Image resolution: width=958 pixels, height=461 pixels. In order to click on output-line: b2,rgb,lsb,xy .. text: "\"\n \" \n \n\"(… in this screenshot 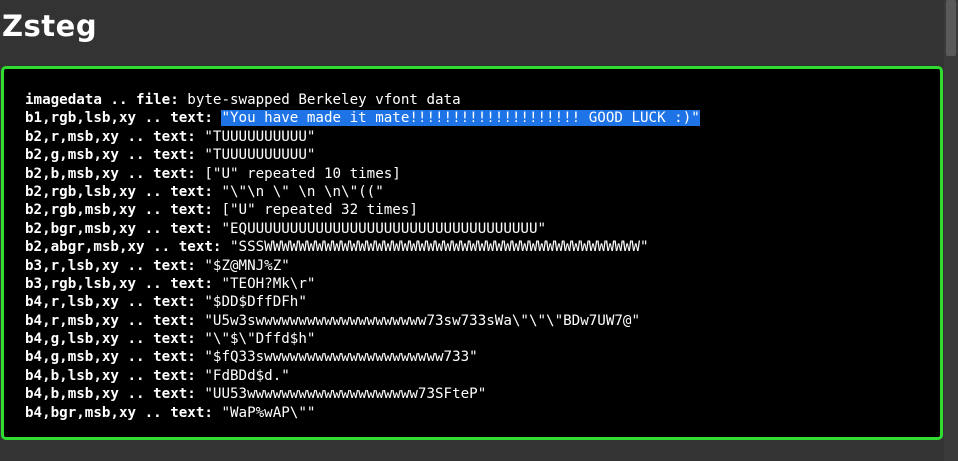, I will do `click(362, 192)`.